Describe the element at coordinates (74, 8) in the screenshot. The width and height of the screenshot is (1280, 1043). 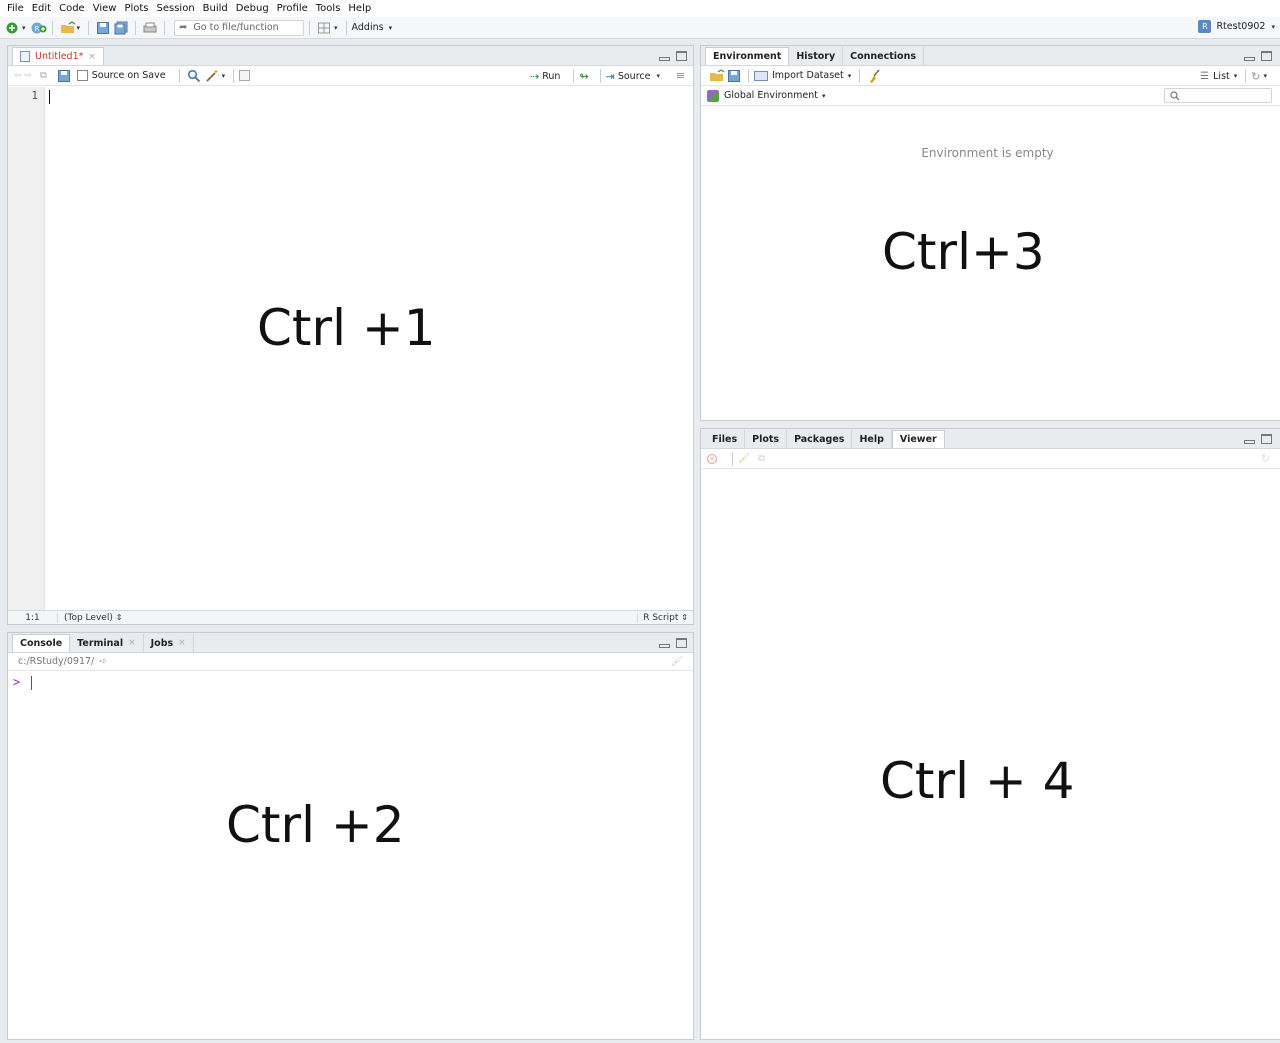
I see `menu-code: Code` at that location.